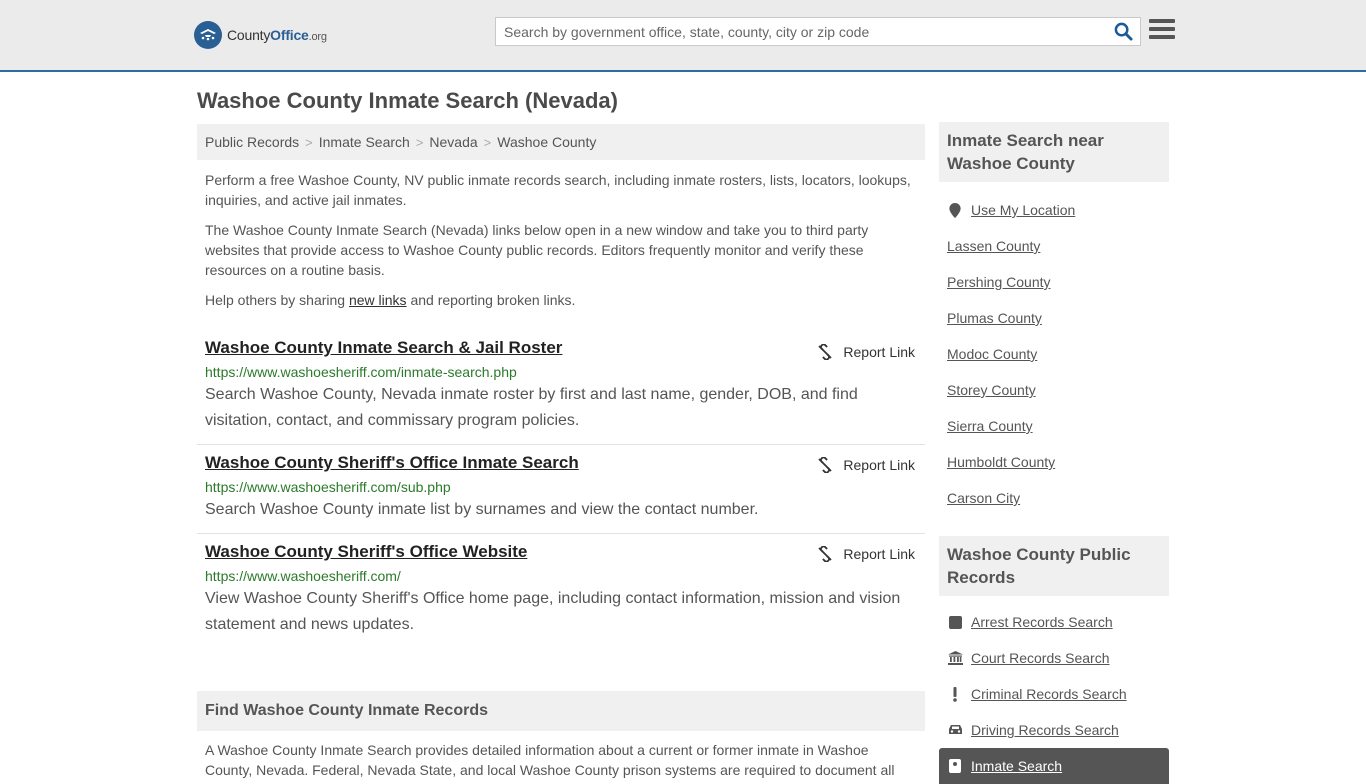 Image resolution: width=1366 pixels, height=784 pixels. I want to click on logo-org: .org, so click(317, 37).